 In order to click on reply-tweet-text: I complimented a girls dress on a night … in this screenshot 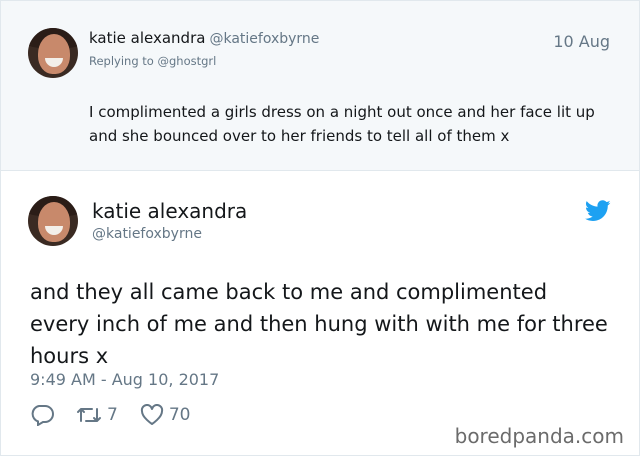, I will do `click(342, 124)`.